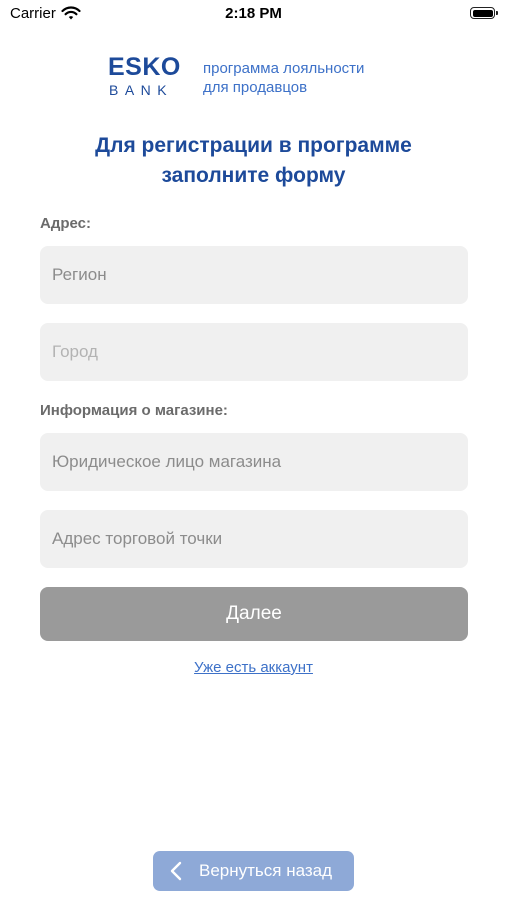  I want to click on logo-tagline: программа лояльности для продавцов, so click(283, 78).